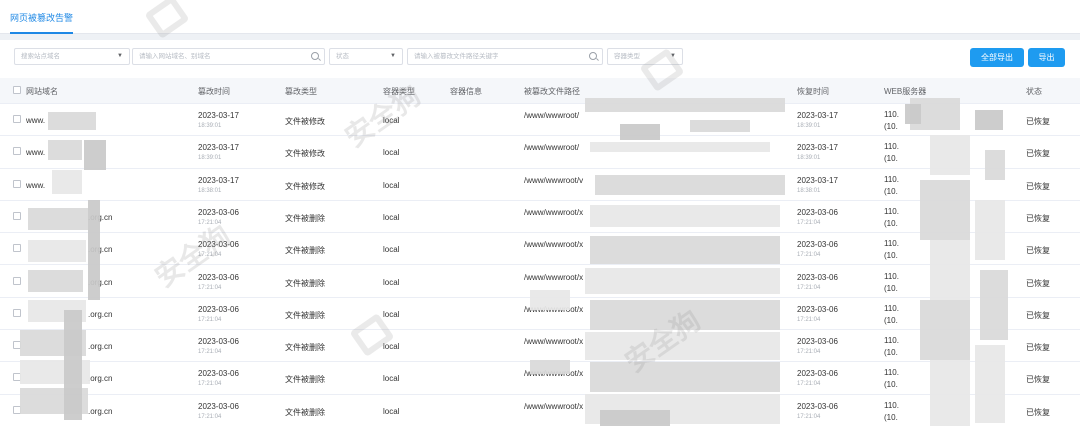 The height and width of the screenshot is (426, 1080). What do you see at coordinates (40, 56) in the screenshot?
I see `site-select-label: 搜索站点域名` at bounding box center [40, 56].